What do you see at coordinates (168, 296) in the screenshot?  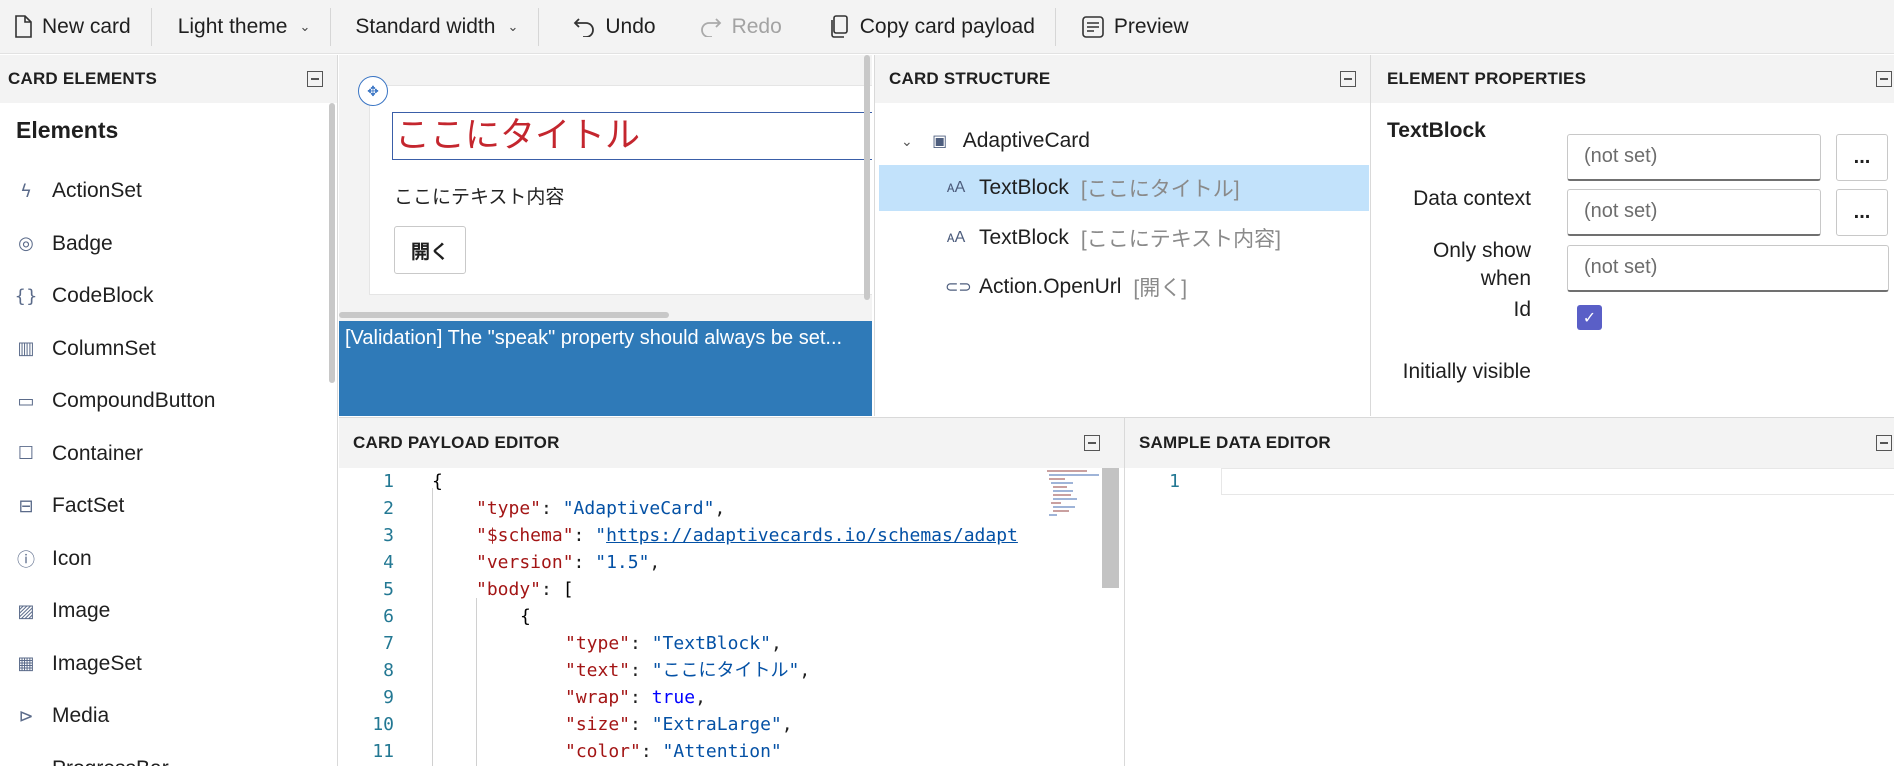 I see `element-codeblock: {} CodeBlock` at bounding box center [168, 296].